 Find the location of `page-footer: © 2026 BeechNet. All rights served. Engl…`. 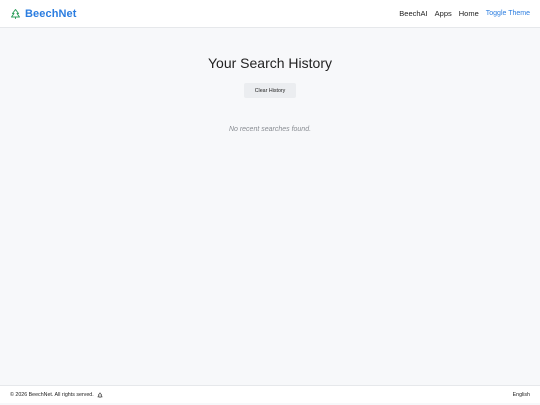

page-footer: © 2026 BeechNet. All rights served. Engl… is located at coordinates (270, 394).